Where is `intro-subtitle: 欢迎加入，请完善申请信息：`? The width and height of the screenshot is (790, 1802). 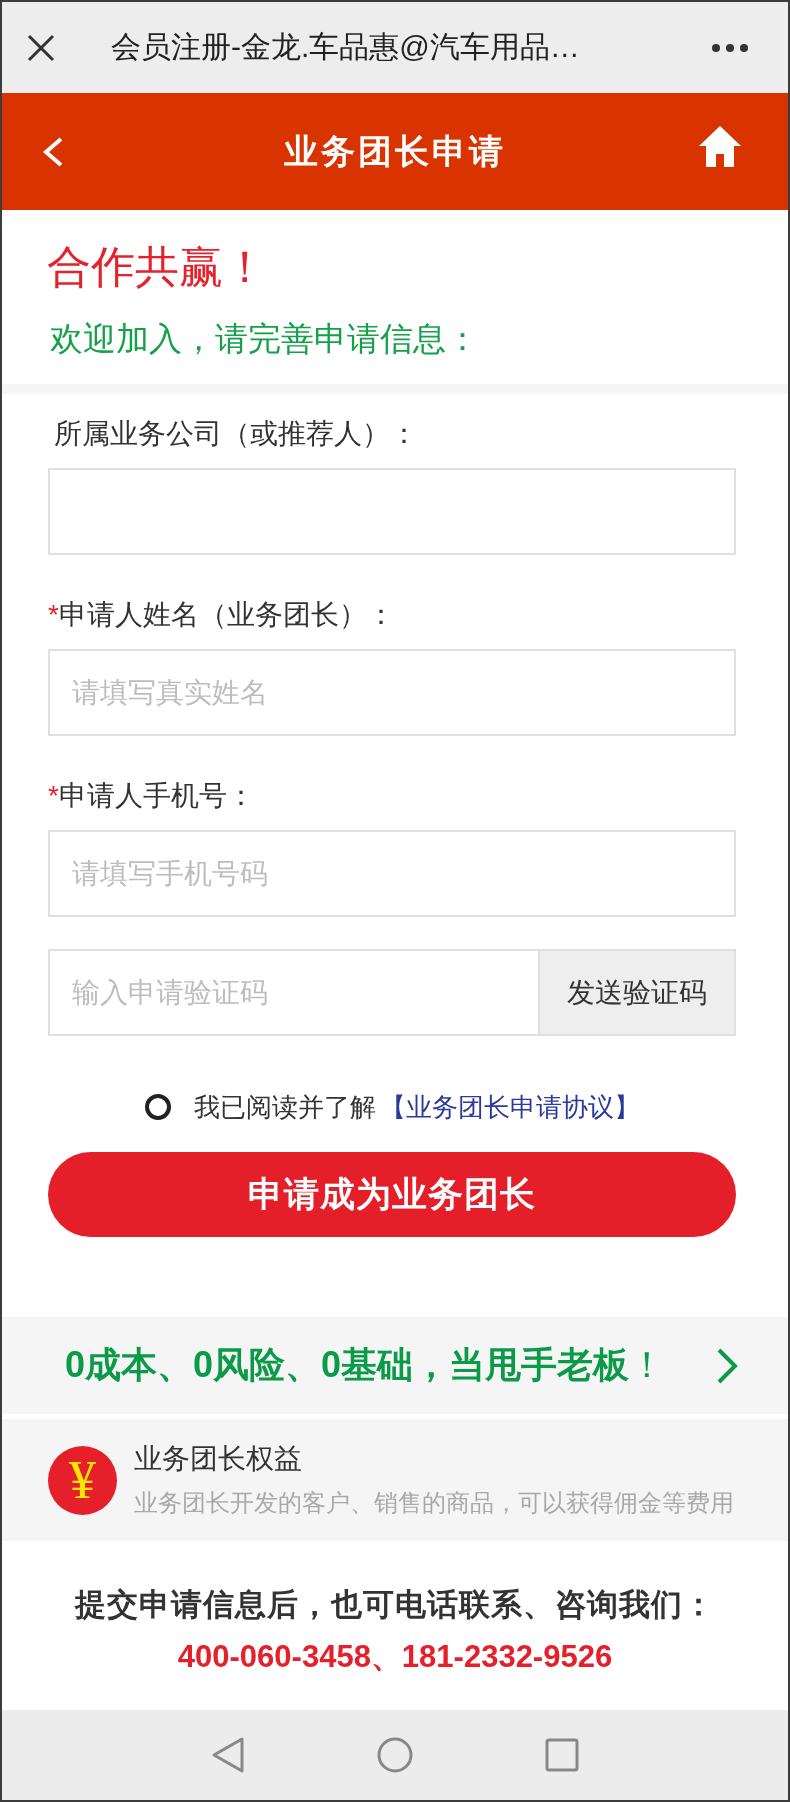 intro-subtitle: 欢迎加入，请完善申请信息： is located at coordinates (265, 339).